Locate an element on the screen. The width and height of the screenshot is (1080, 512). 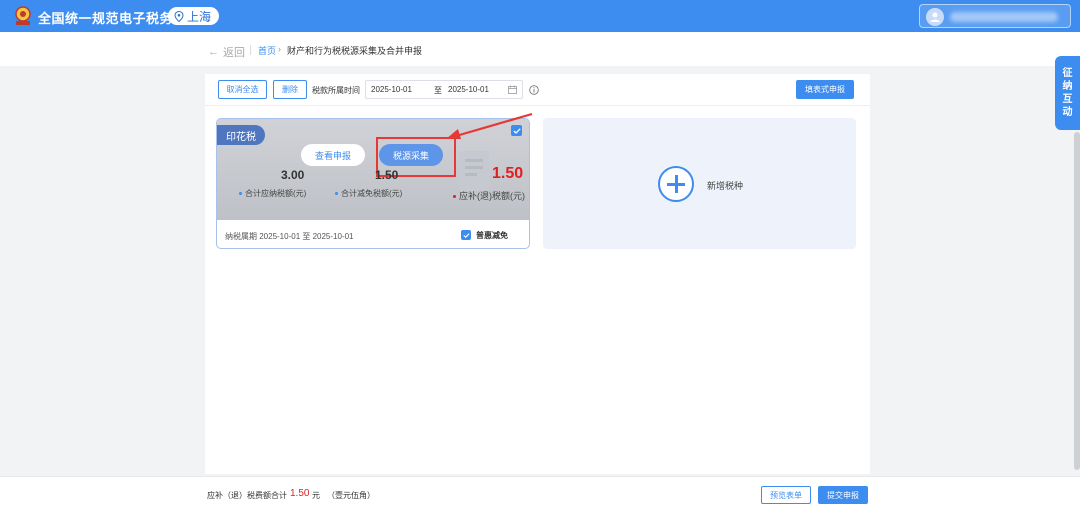
breadcrumb: ← 返回 首页 › 财产和行为税税源采集及合并申报 is located at coordinates (540, 49).